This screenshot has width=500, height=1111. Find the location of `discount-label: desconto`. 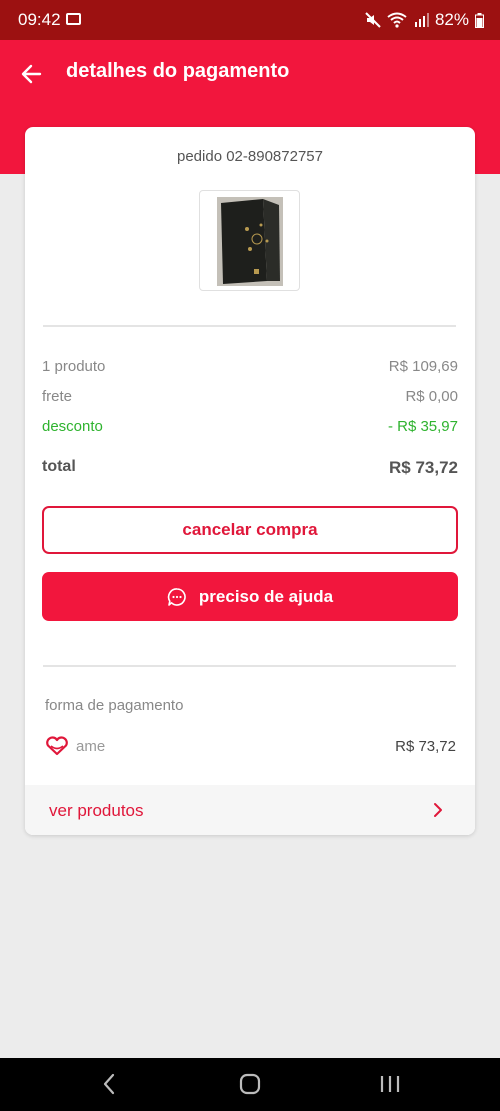

discount-label: desconto is located at coordinates (72, 426).